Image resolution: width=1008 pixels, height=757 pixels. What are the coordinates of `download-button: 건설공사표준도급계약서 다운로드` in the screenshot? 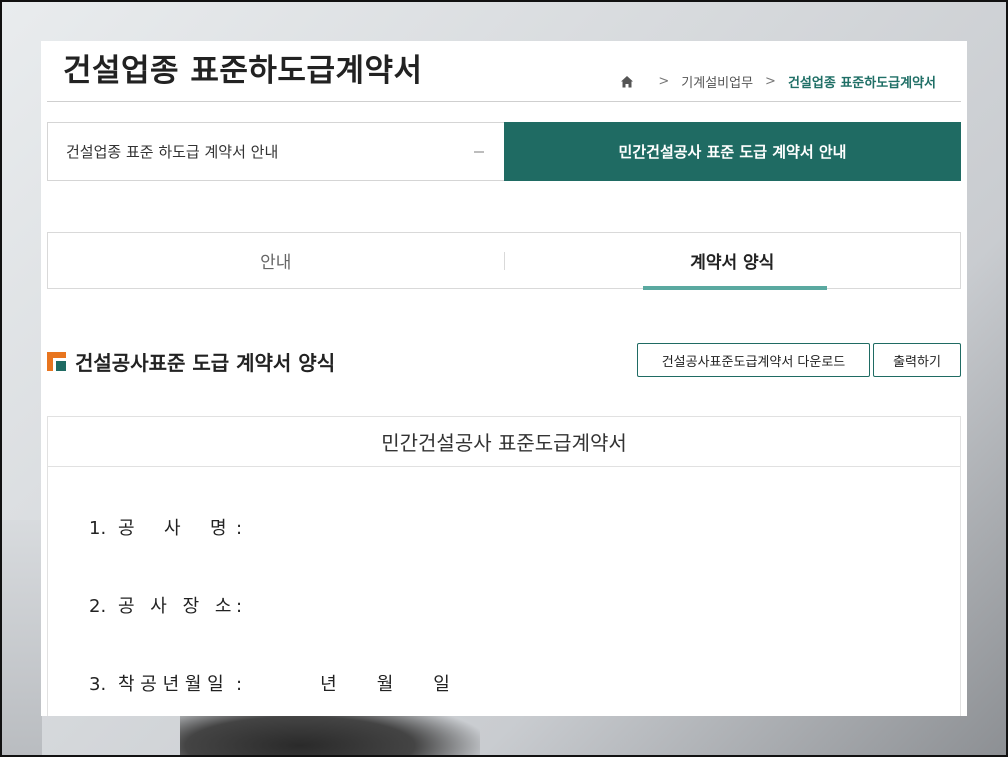 It's located at (753, 360).